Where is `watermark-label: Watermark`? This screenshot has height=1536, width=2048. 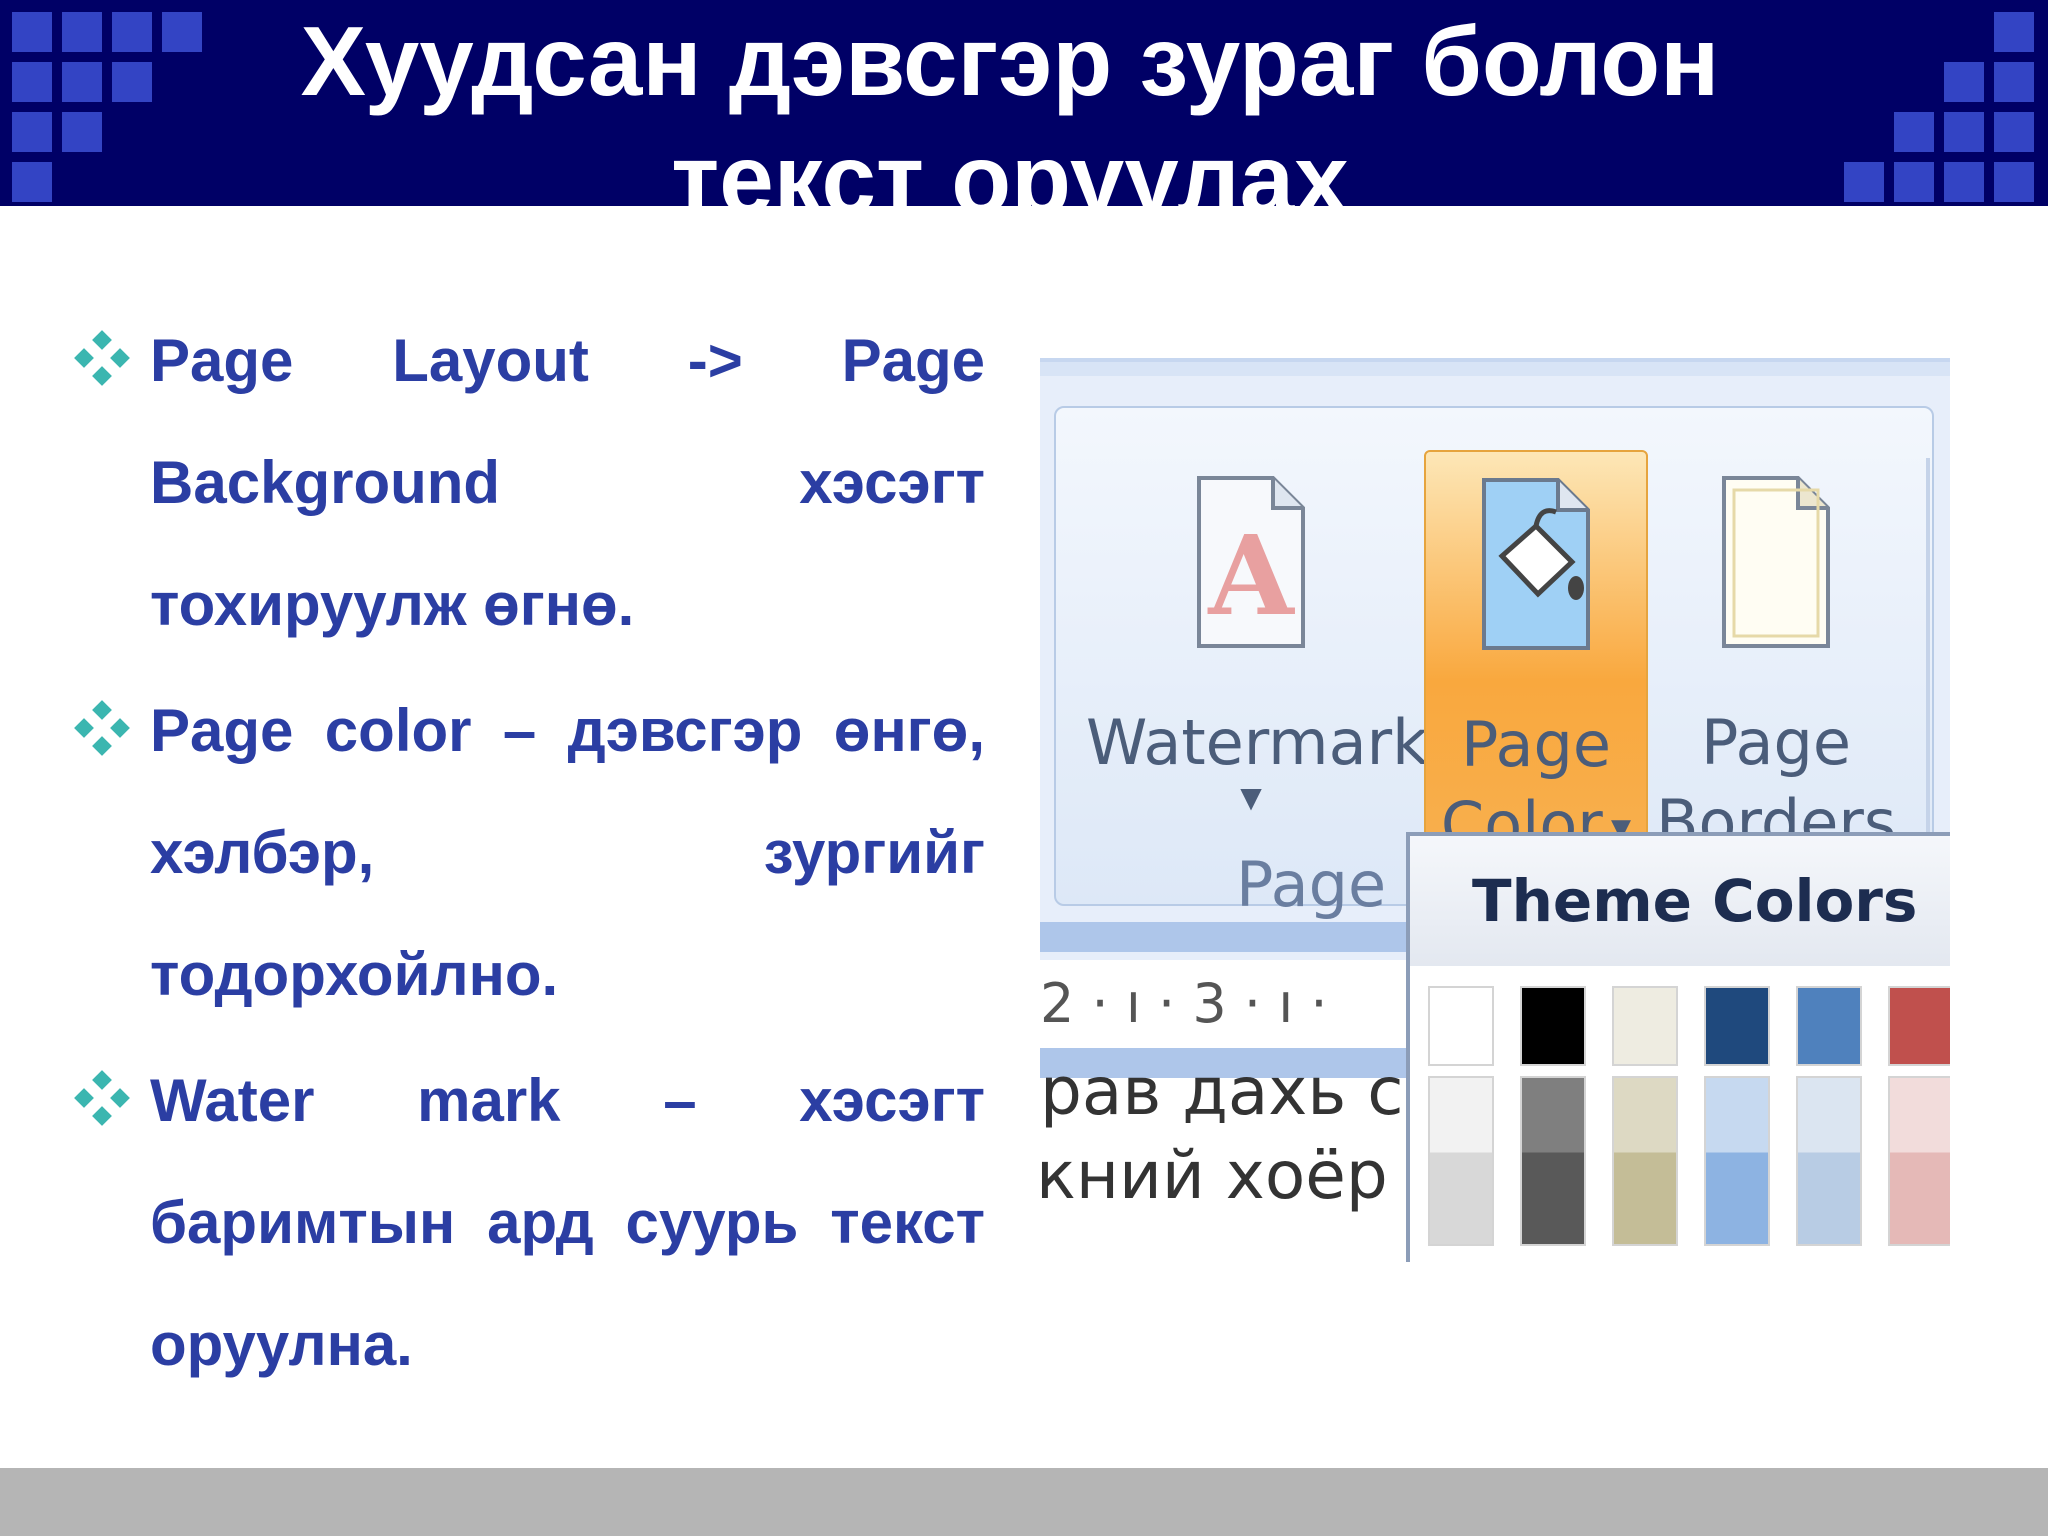 watermark-label: Watermark is located at coordinates (1257, 742).